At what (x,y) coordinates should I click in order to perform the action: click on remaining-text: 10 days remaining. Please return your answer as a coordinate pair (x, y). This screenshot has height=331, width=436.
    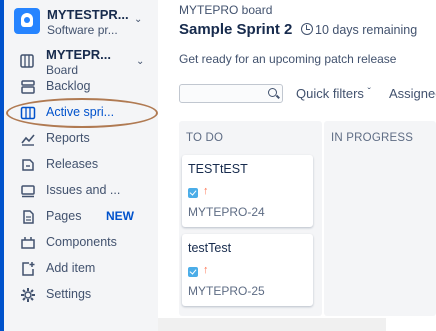
    Looking at the image, I should click on (366, 30).